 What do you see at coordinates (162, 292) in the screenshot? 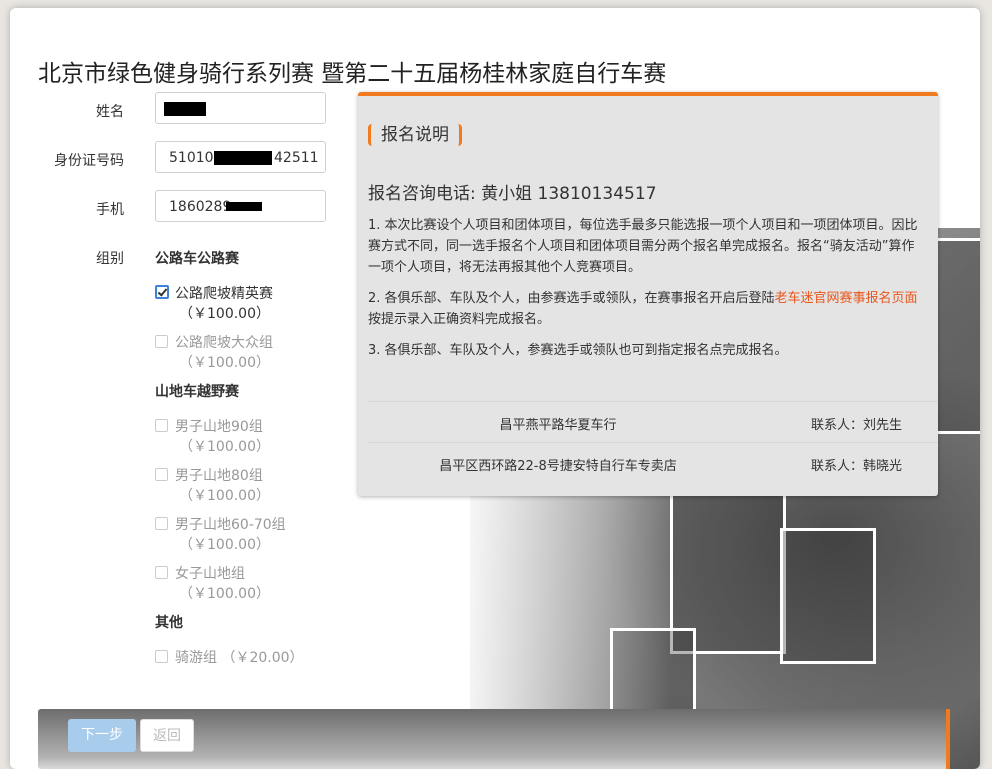
I see `checkbox-checked-icon` at bounding box center [162, 292].